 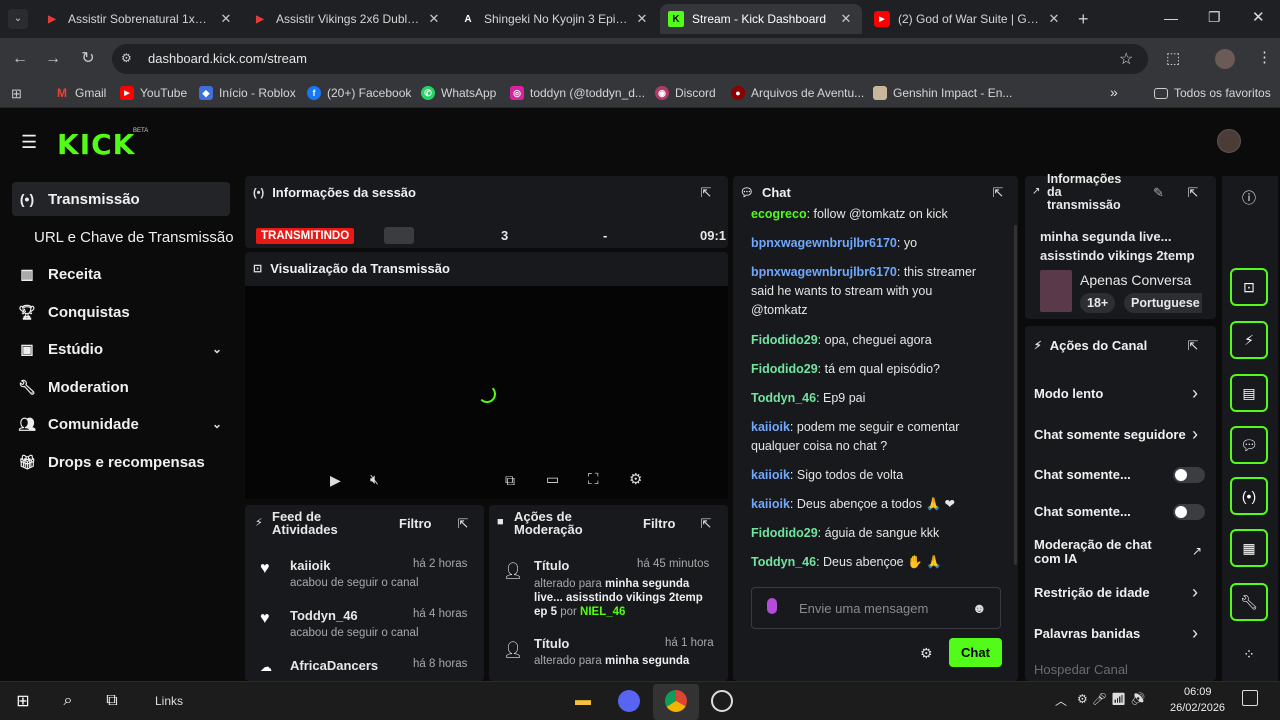 I want to click on hamburger-menu-icon: ☰, so click(x=29, y=142).